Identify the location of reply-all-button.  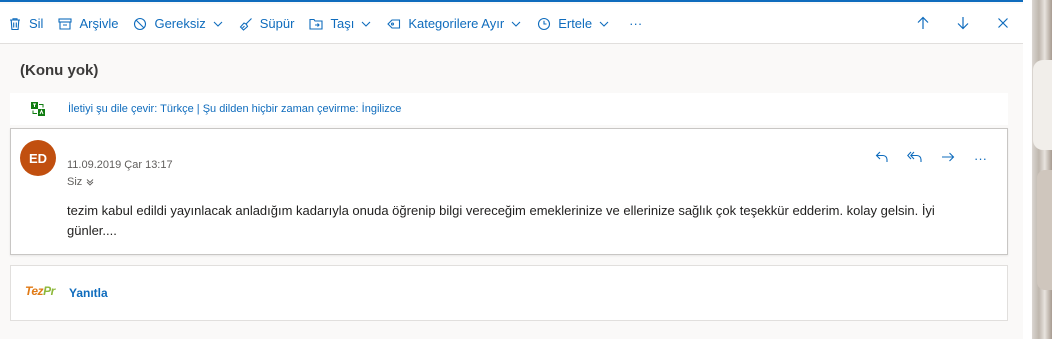
(914, 158).